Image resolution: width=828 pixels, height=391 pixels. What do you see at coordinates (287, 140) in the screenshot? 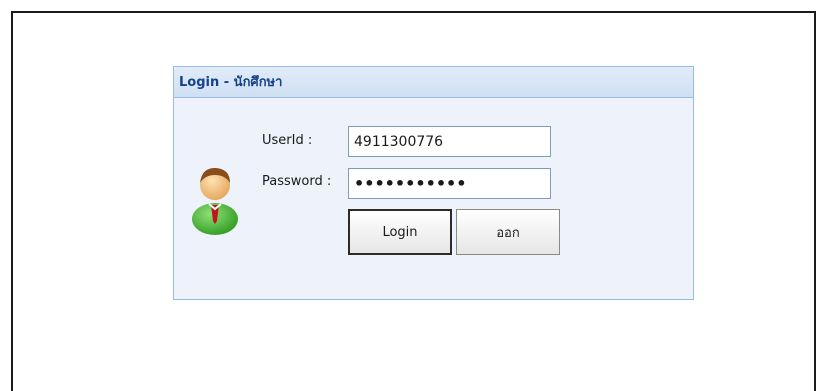
I see `userid-label: UserId :` at bounding box center [287, 140].